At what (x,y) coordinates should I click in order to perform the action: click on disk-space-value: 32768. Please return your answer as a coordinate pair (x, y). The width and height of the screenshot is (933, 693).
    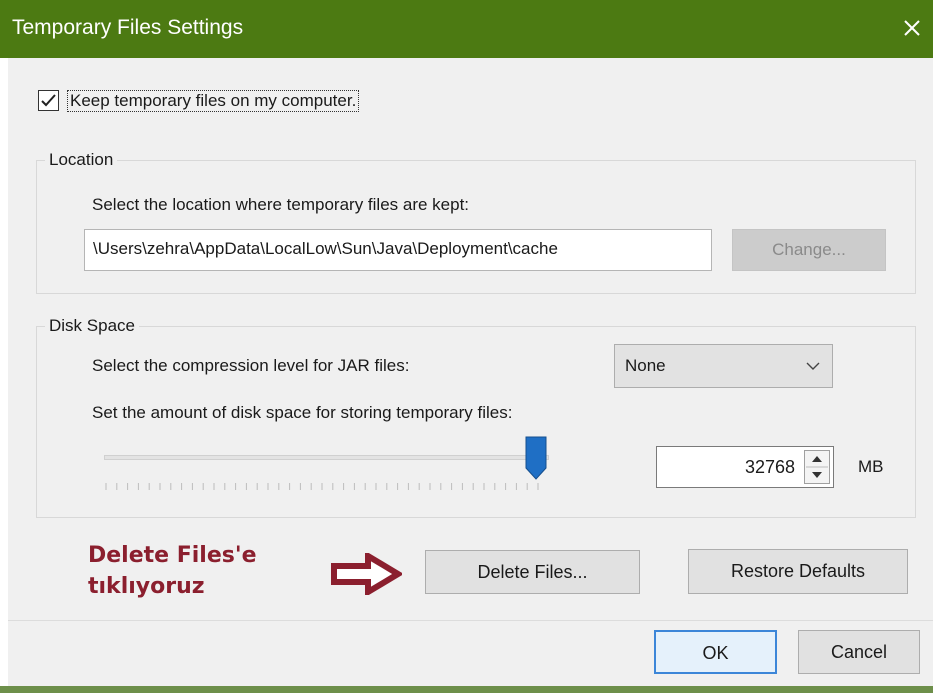
    Looking at the image, I should click on (770, 467).